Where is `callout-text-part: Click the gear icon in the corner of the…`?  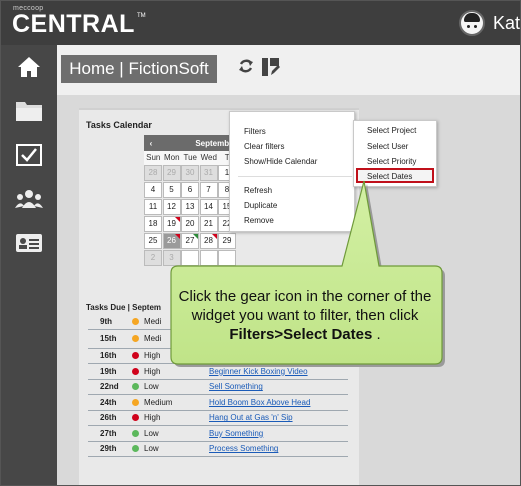 callout-text-part: Click the gear icon in the corner of the… is located at coordinates (305, 306).